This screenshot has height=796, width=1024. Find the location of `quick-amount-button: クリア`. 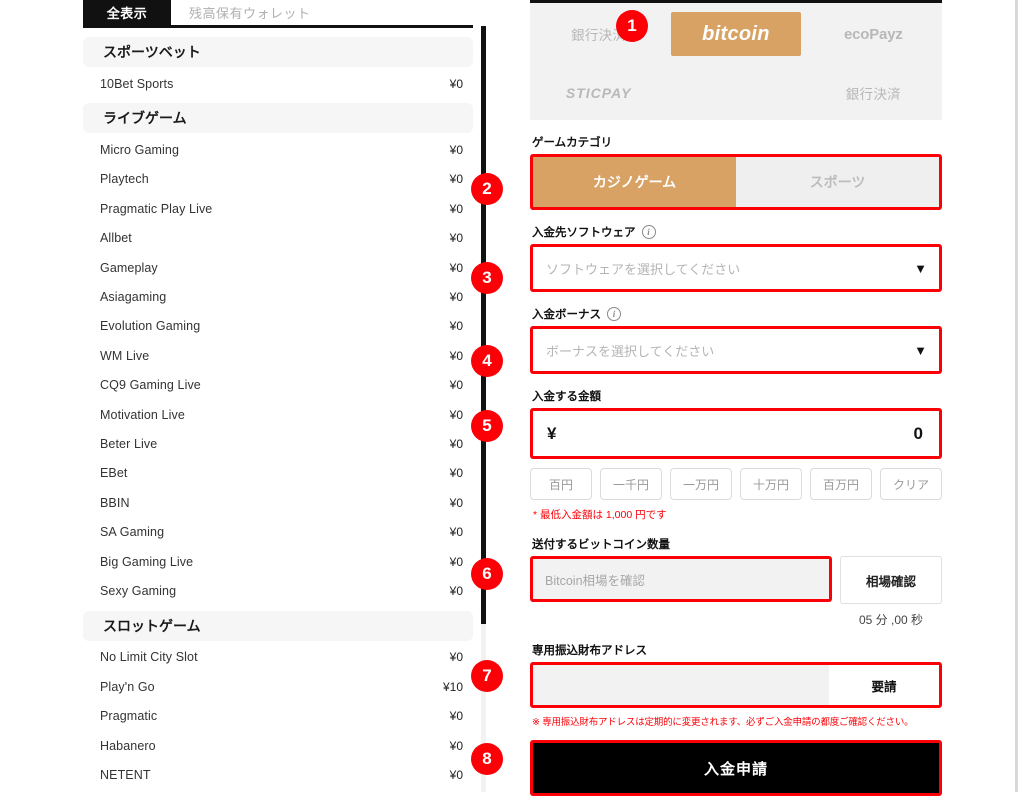

quick-amount-button: クリア is located at coordinates (911, 484).